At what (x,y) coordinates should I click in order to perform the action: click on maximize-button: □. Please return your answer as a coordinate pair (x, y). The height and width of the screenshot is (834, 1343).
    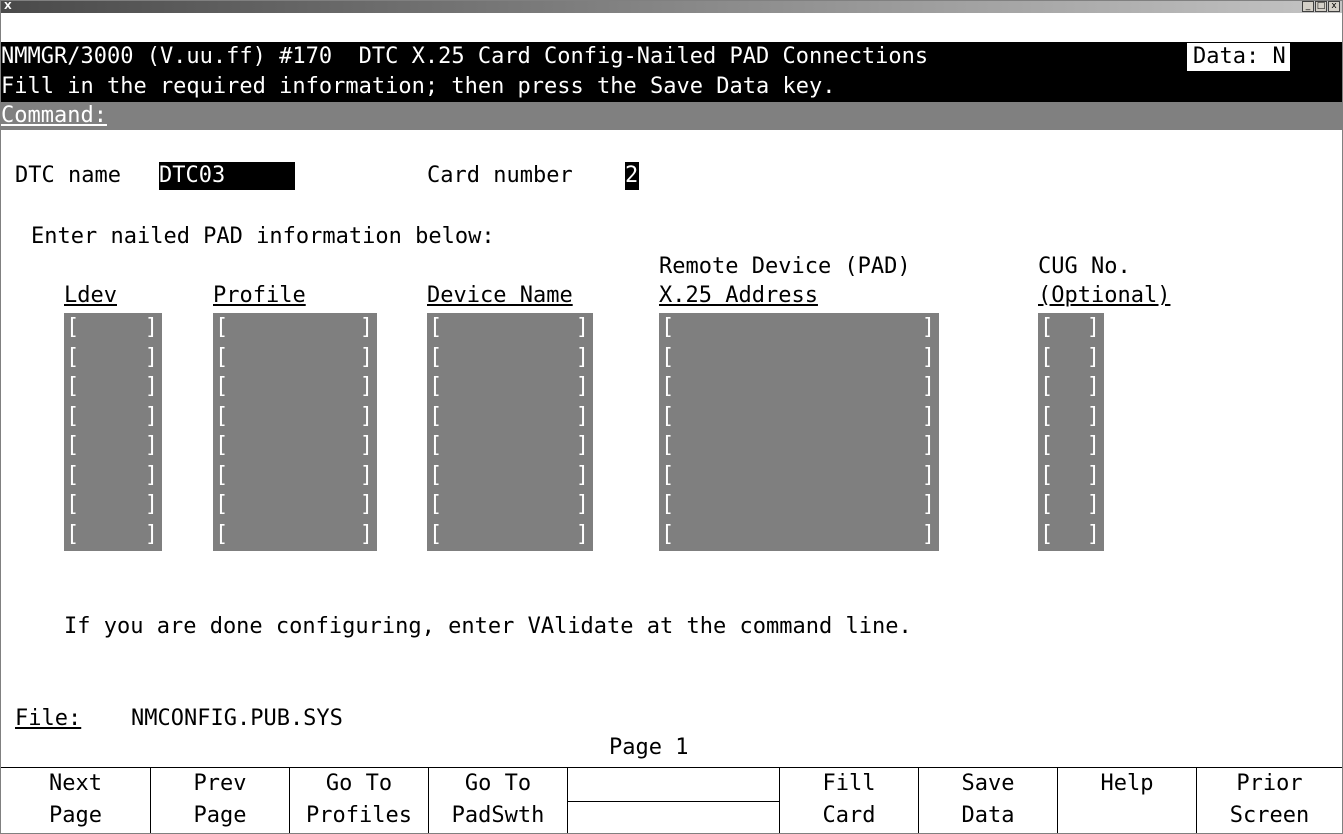
    Looking at the image, I should click on (1321, 6).